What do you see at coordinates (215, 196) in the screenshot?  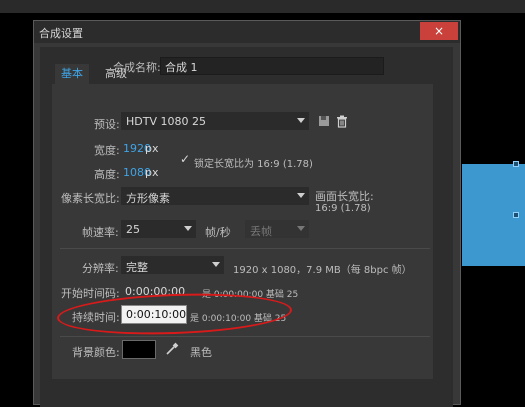 I see `pixel-aspect-dropdown: 方形像素` at bounding box center [215, 196].